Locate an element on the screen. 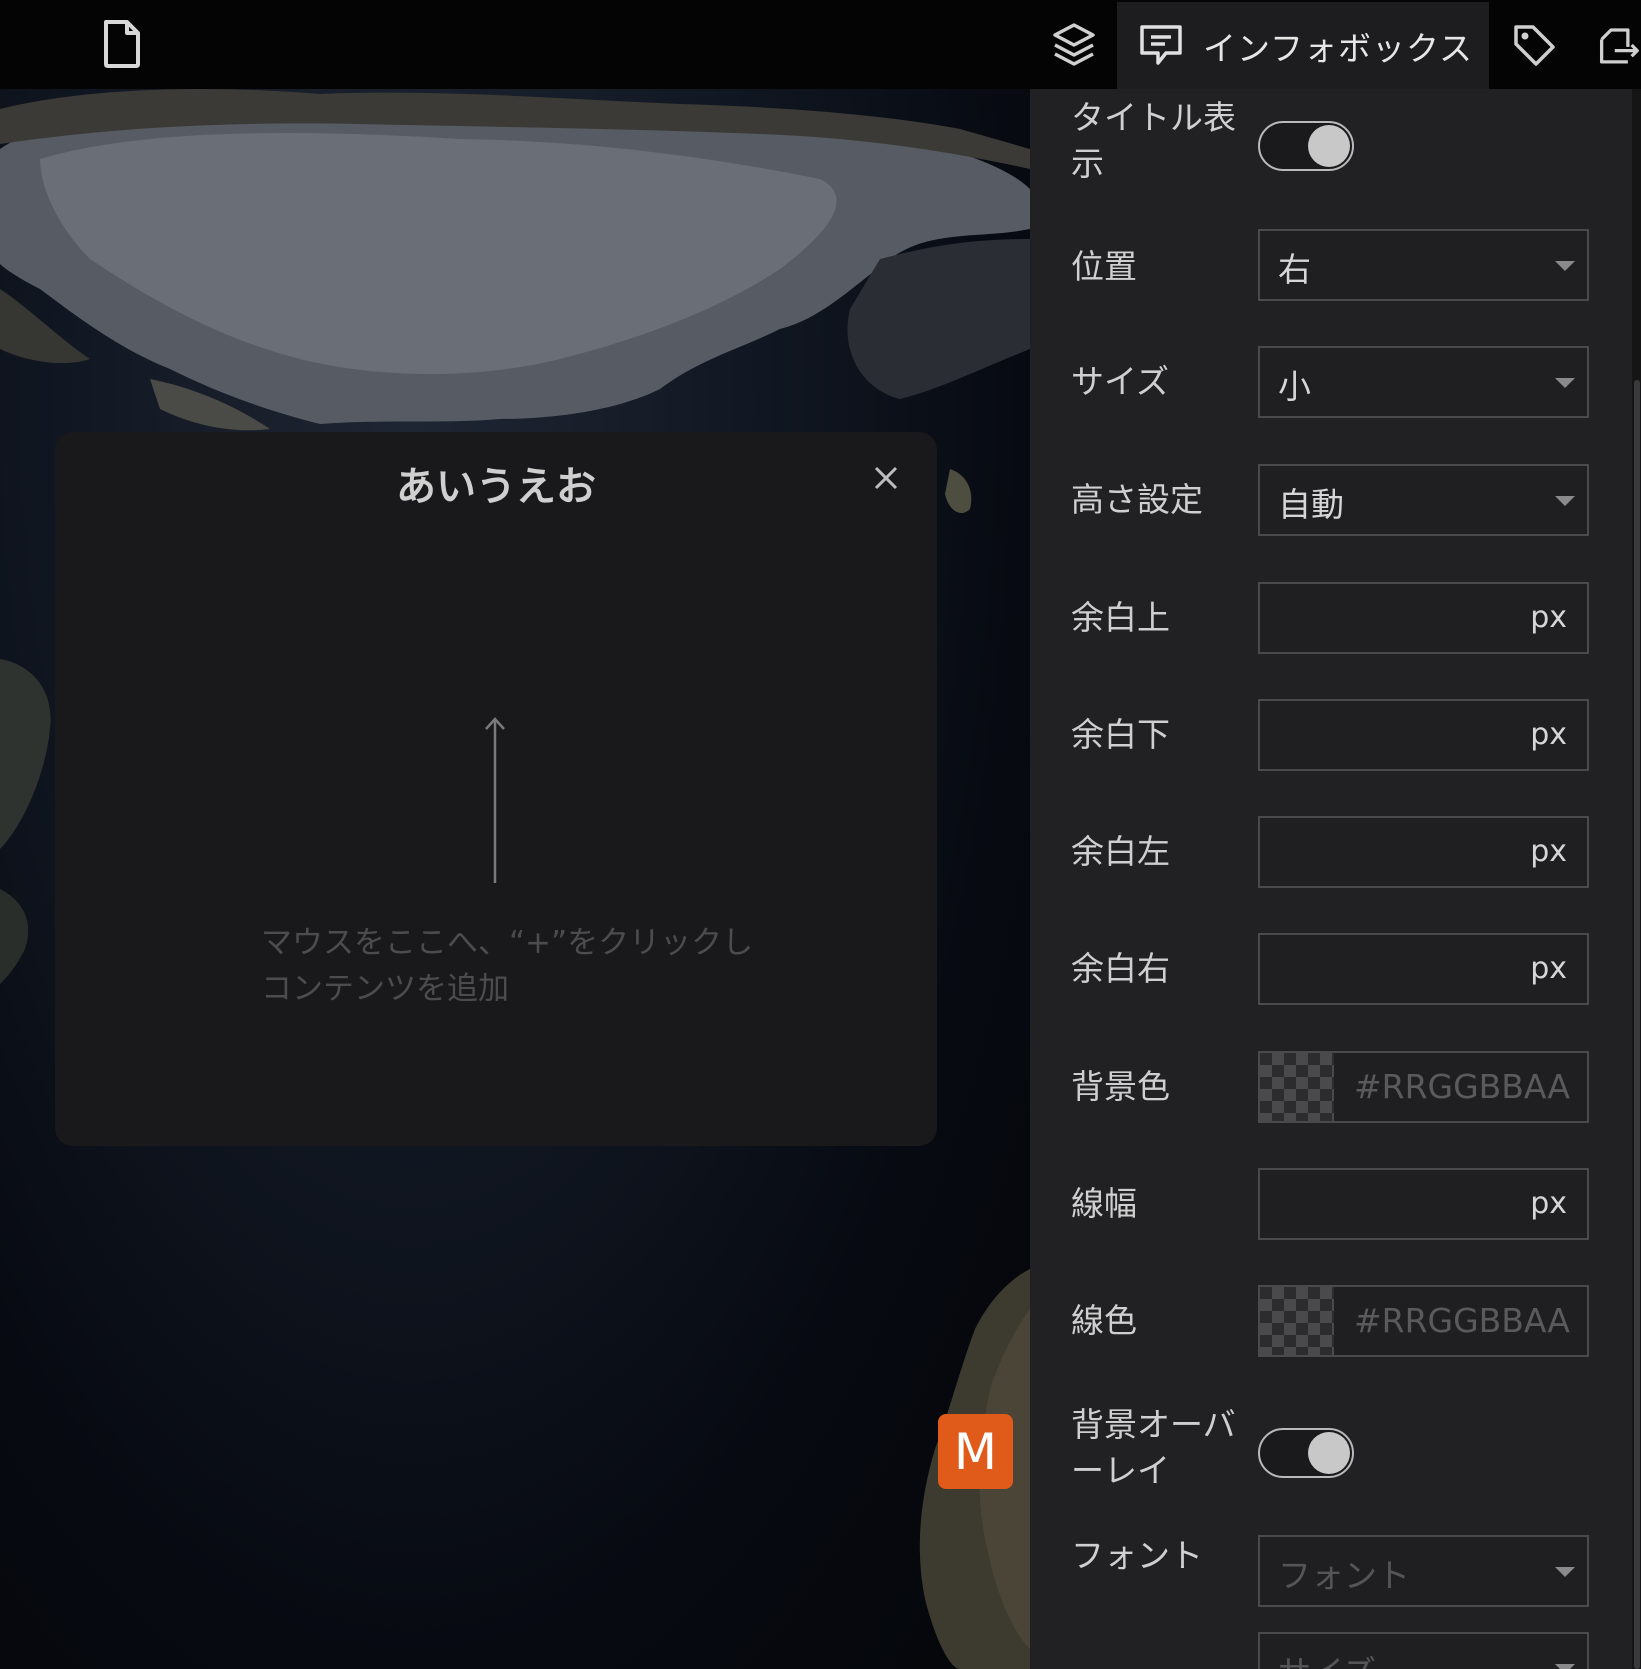  height-label: 高さ設定 is located at coordinates (1137, 499).